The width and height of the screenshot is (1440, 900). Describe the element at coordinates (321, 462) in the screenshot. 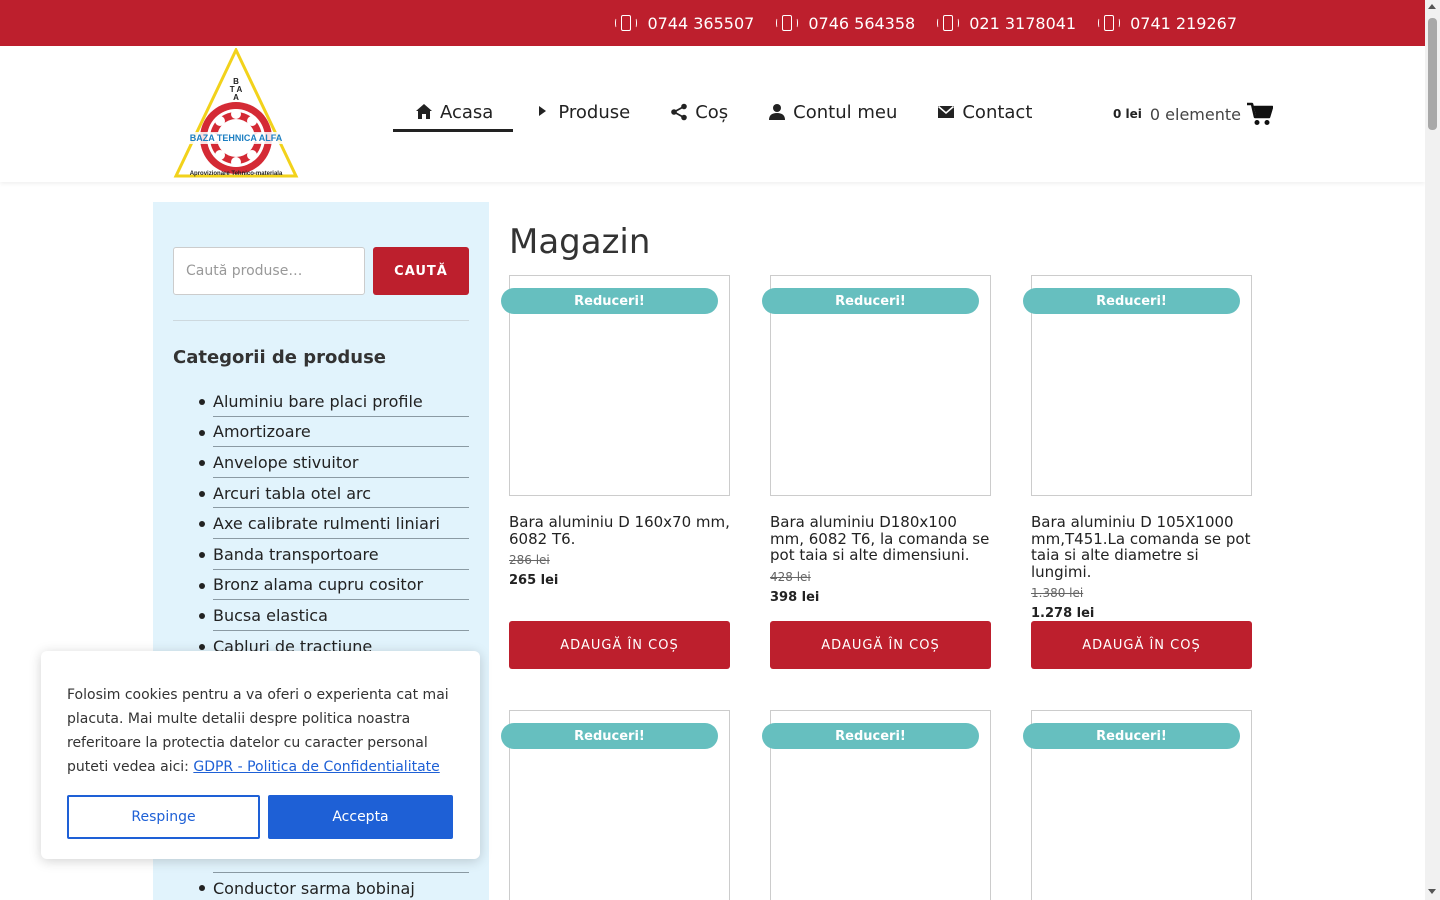

I see `category-item: Anvelope stivuitor` at that location.